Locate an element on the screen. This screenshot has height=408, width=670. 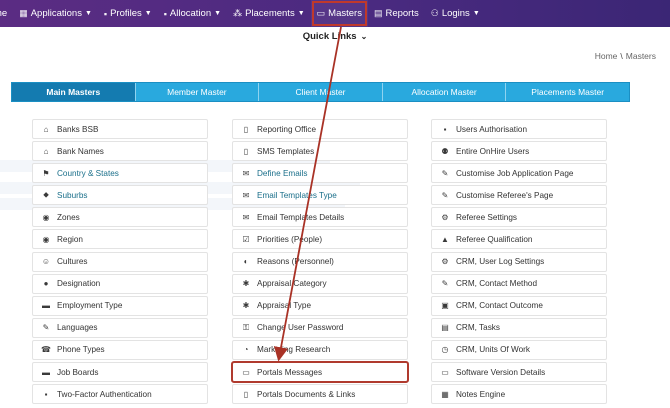
master-link-crm-units-of-work: ◷ CRM, Units Of Work is located at coordinates (519, 349).